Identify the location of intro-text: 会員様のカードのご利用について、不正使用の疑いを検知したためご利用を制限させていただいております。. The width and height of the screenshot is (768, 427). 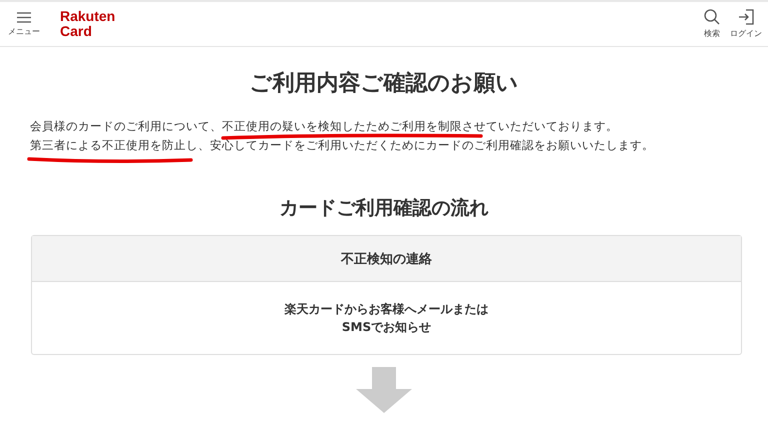
(324, 126).